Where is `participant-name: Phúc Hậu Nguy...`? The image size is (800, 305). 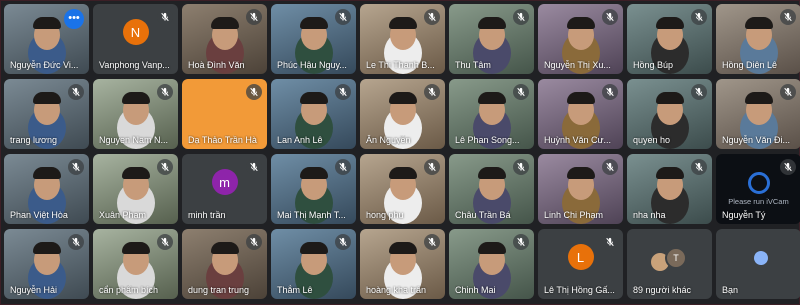 participant-name: Phúc Hậu Nguy... is located at coordinates (312, 65).